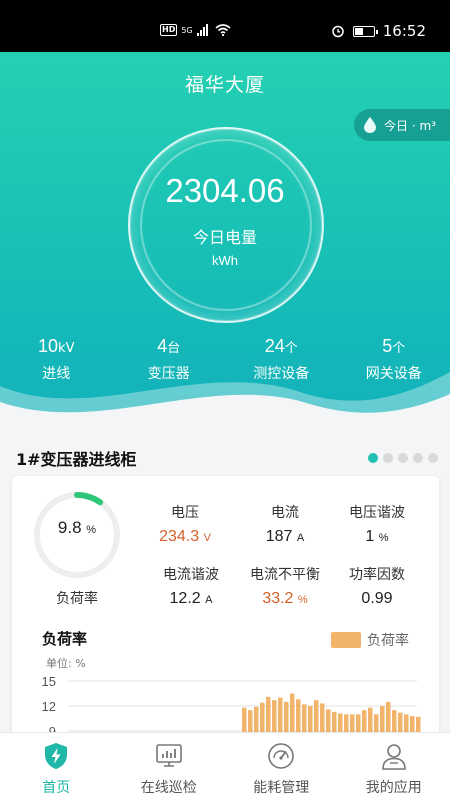  What do you see at coordinates (278, 598) in the screenshot?
I see `metric-number: 33.2` at bounding box center [278, 598].